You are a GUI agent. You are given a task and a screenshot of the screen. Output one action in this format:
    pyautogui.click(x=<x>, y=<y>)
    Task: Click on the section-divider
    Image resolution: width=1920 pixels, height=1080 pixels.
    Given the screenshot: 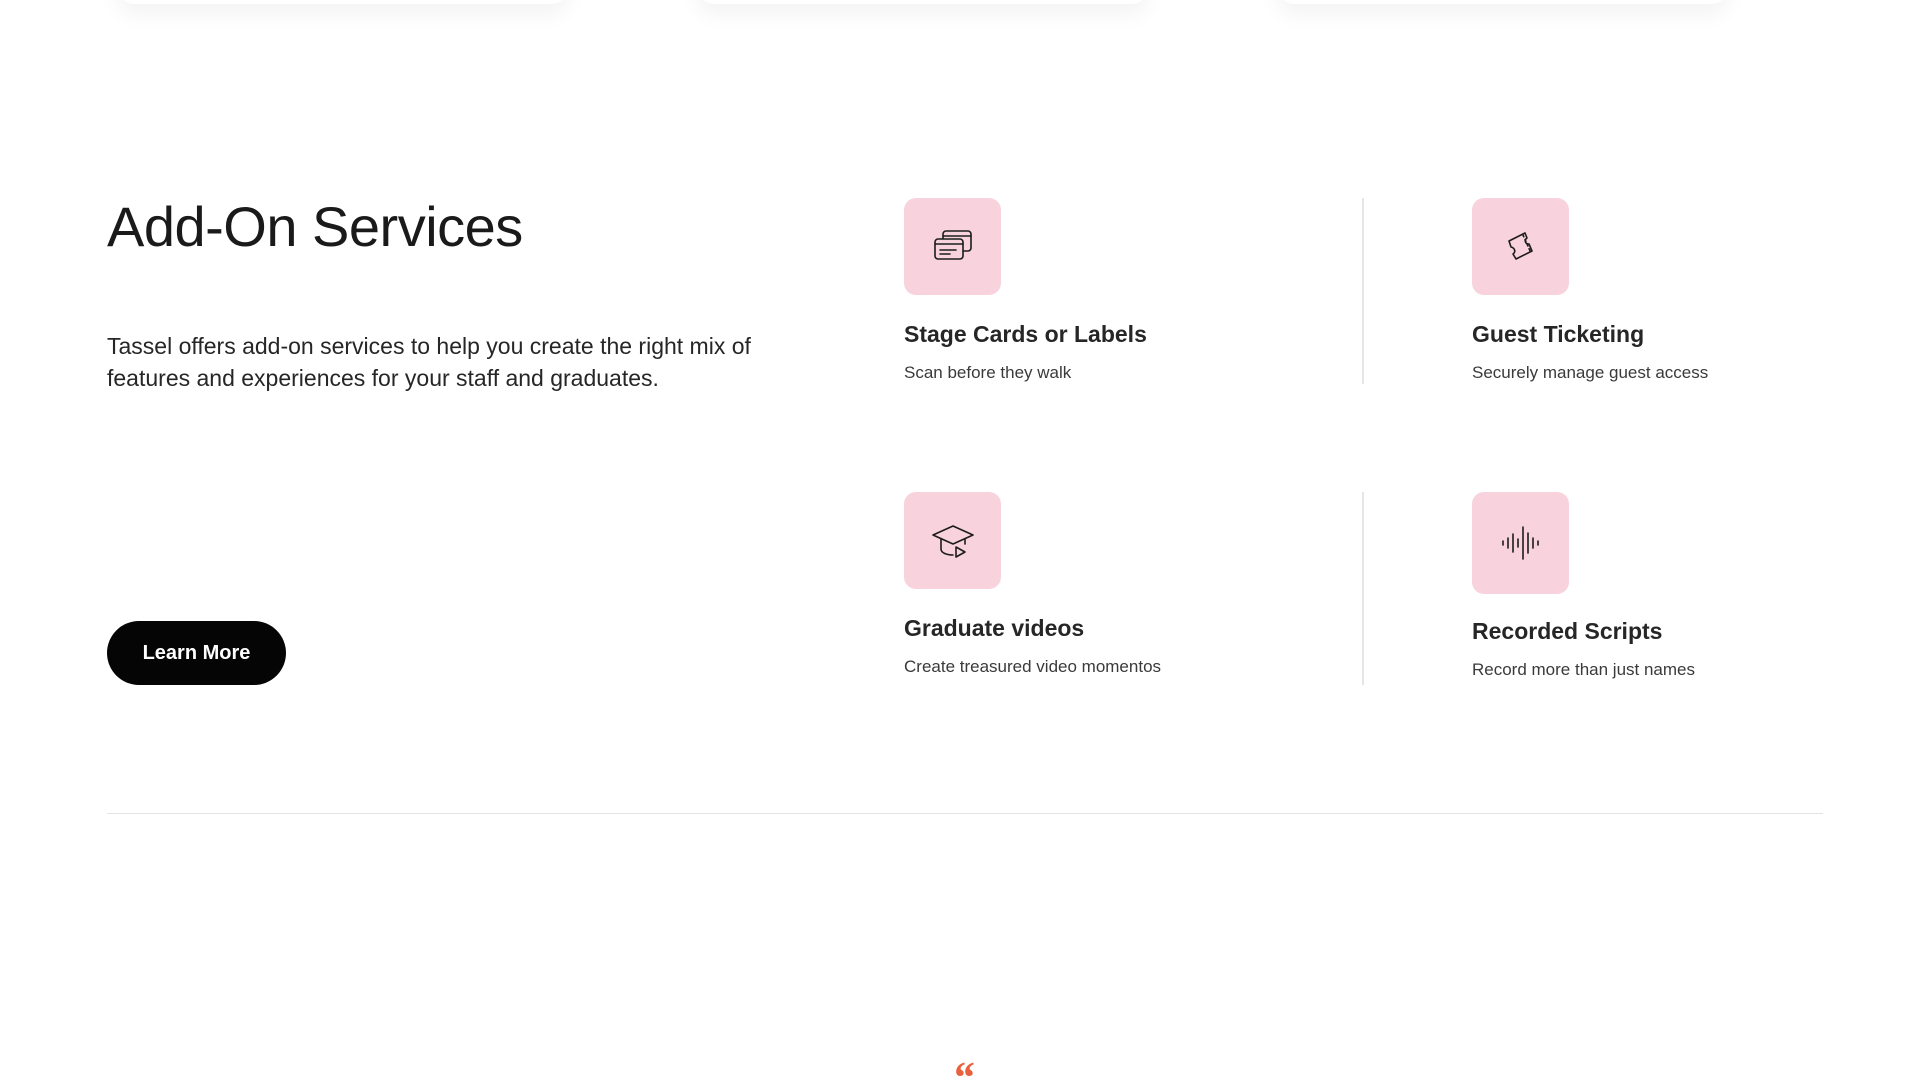 What is the action you would take?
    pyautogui.click(x=965, y=813)
    